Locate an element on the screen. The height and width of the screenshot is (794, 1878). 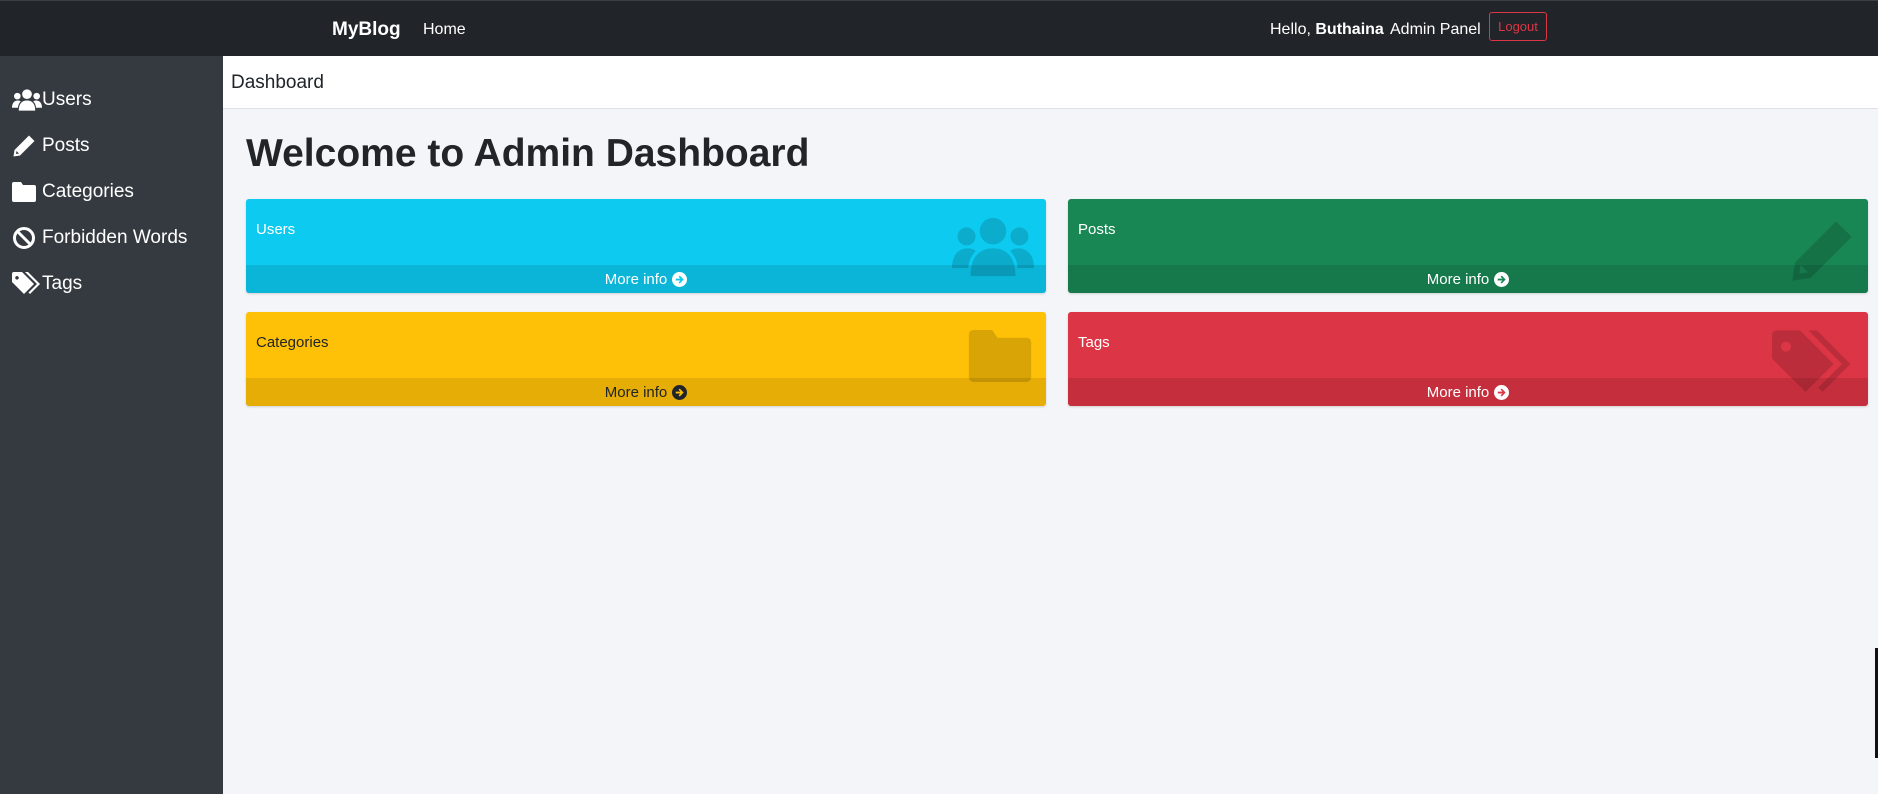
sidebar-item-label: Users is located at coordinates (67, 99).